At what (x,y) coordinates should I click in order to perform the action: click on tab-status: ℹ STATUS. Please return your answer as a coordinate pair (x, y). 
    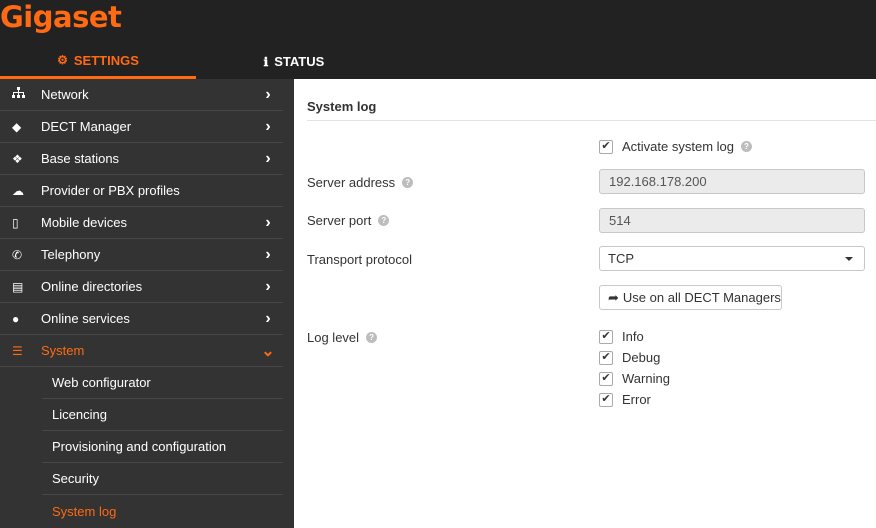
    Looking at the image, I should click on (294, 61).